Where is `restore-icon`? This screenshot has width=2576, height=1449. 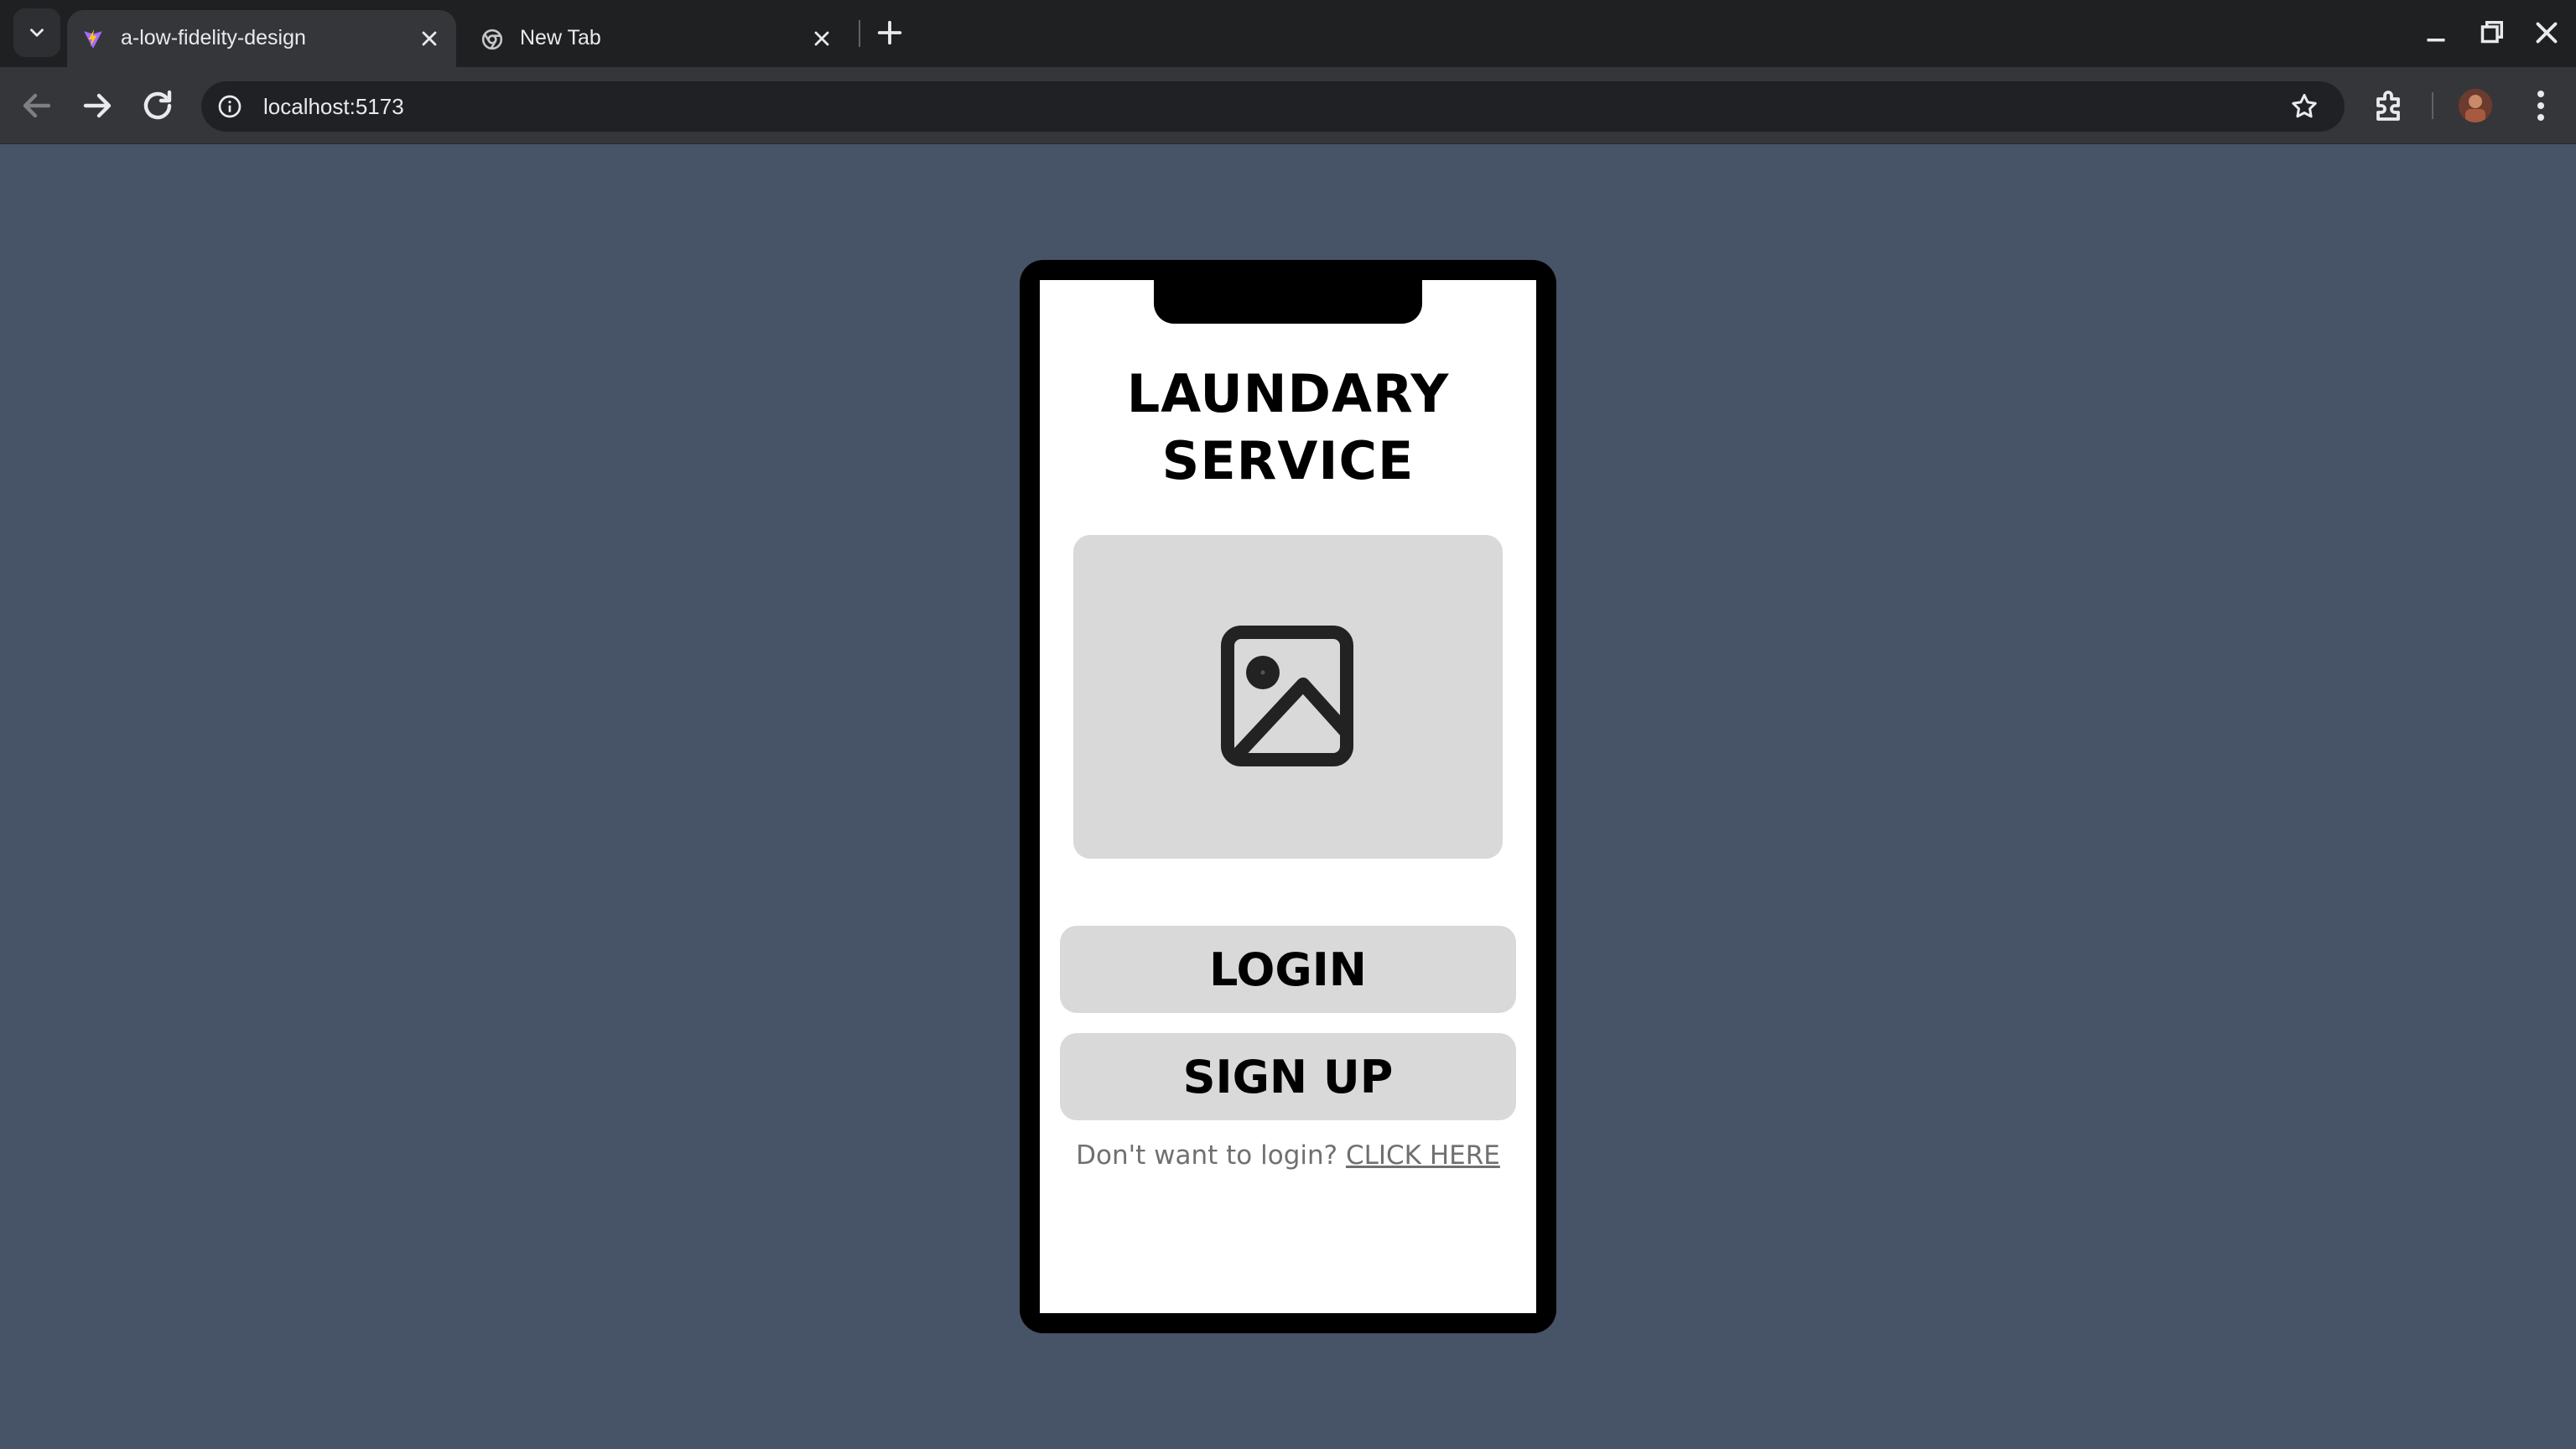 restore-icon is located at coordinates (2491, 32).